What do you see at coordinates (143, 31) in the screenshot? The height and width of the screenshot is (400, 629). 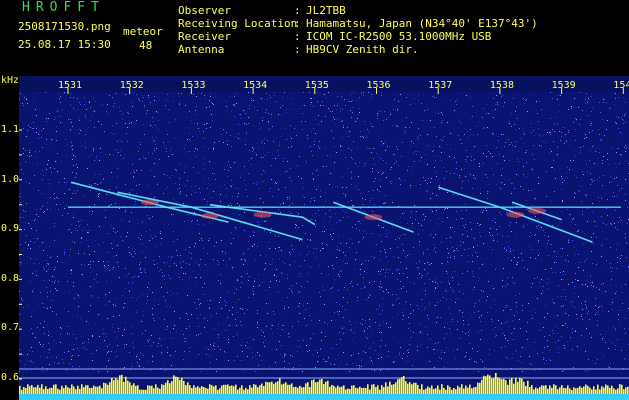 I see `meteor-label: meteor` at bounding box center [143, 31].